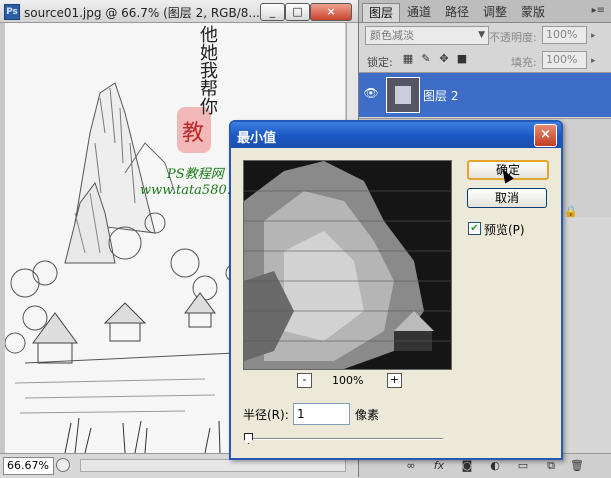 This screenshot has width=611, height=478. Describe the element at coordinates (439, 466) in the screenshot. I see `fx-icon: fx` at that location.